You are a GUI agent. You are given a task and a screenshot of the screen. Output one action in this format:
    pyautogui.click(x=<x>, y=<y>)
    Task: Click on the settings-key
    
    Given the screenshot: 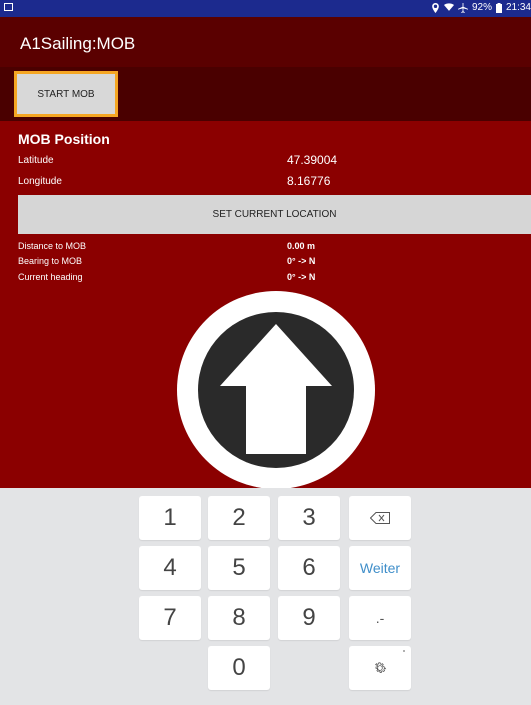 What is the action you would take?
    pyautogui.click(x=380, y=668)
    